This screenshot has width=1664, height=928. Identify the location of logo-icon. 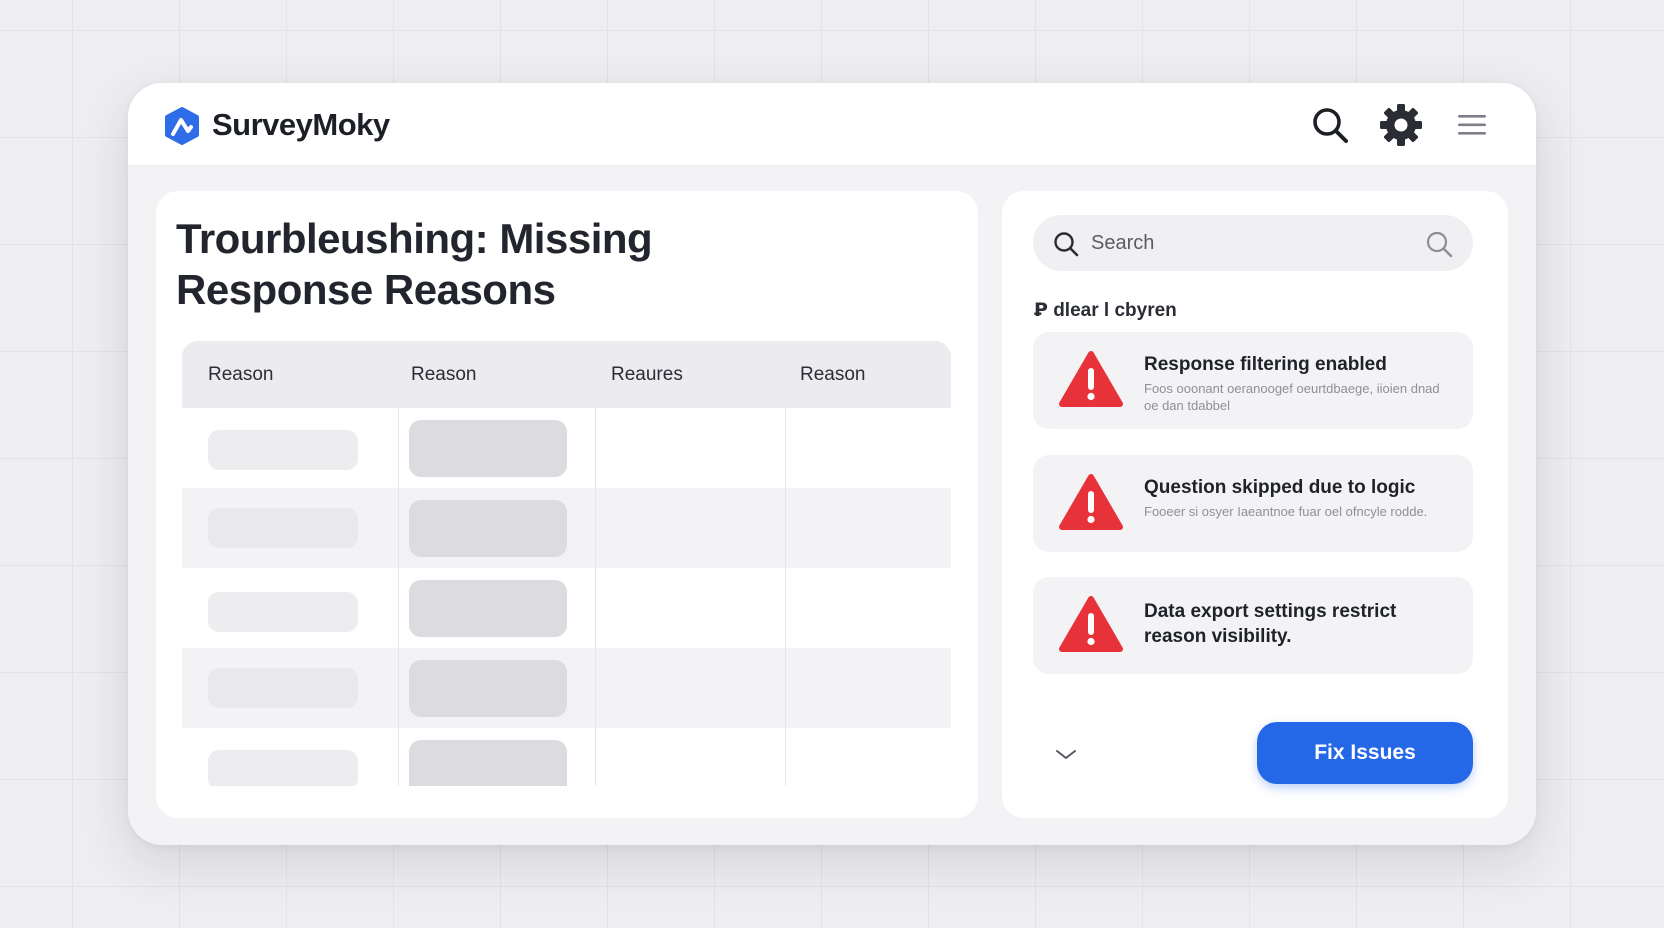
(182, 126).